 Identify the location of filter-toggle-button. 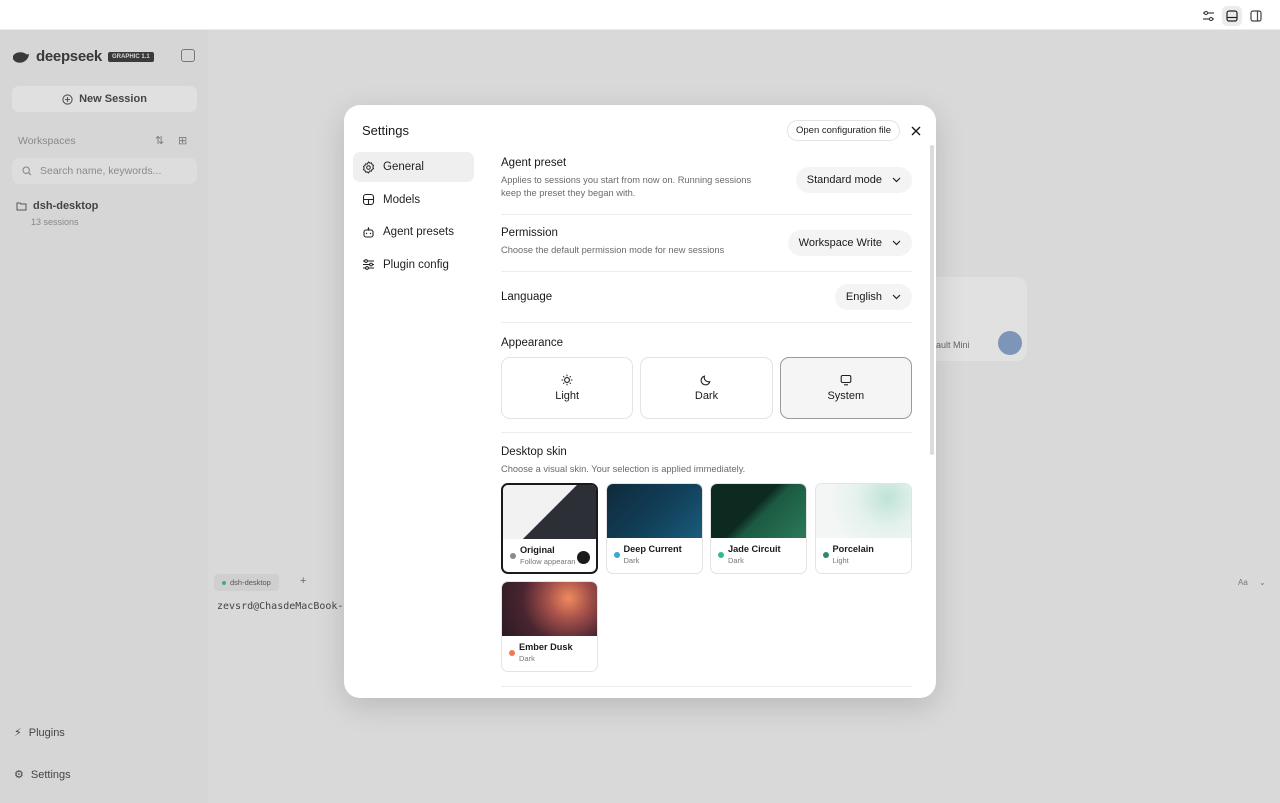
(1208, 16).